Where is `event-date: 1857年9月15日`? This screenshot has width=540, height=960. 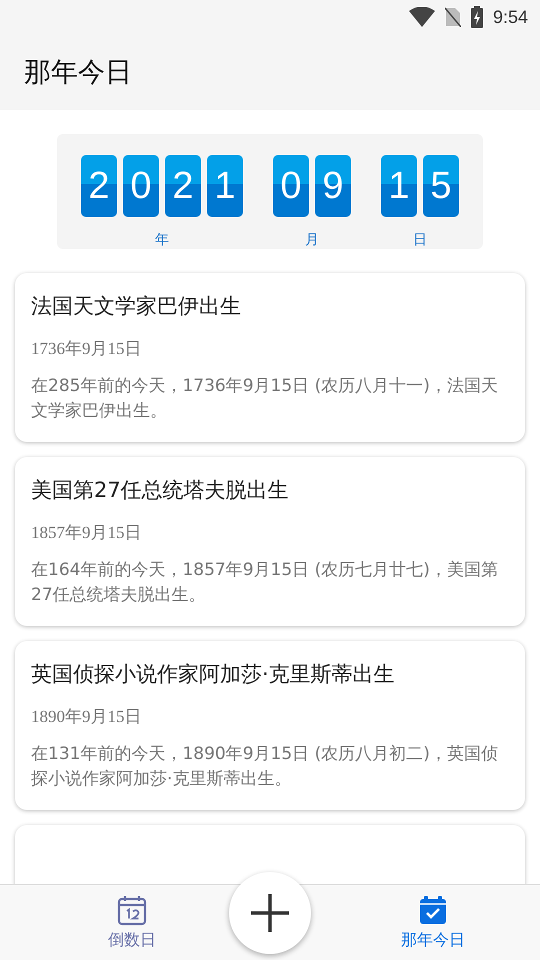
event-date: 1857年9月15日 is located at coordinates (86, 533).